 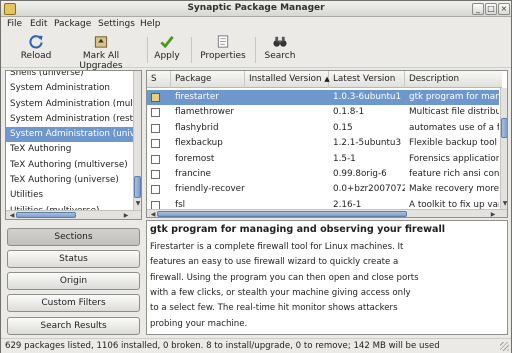 What do you see at coordinates (73, 303) in the screenshot?
I see `custom-filters-button: Custom Filters` at bounding box center [73, 303].